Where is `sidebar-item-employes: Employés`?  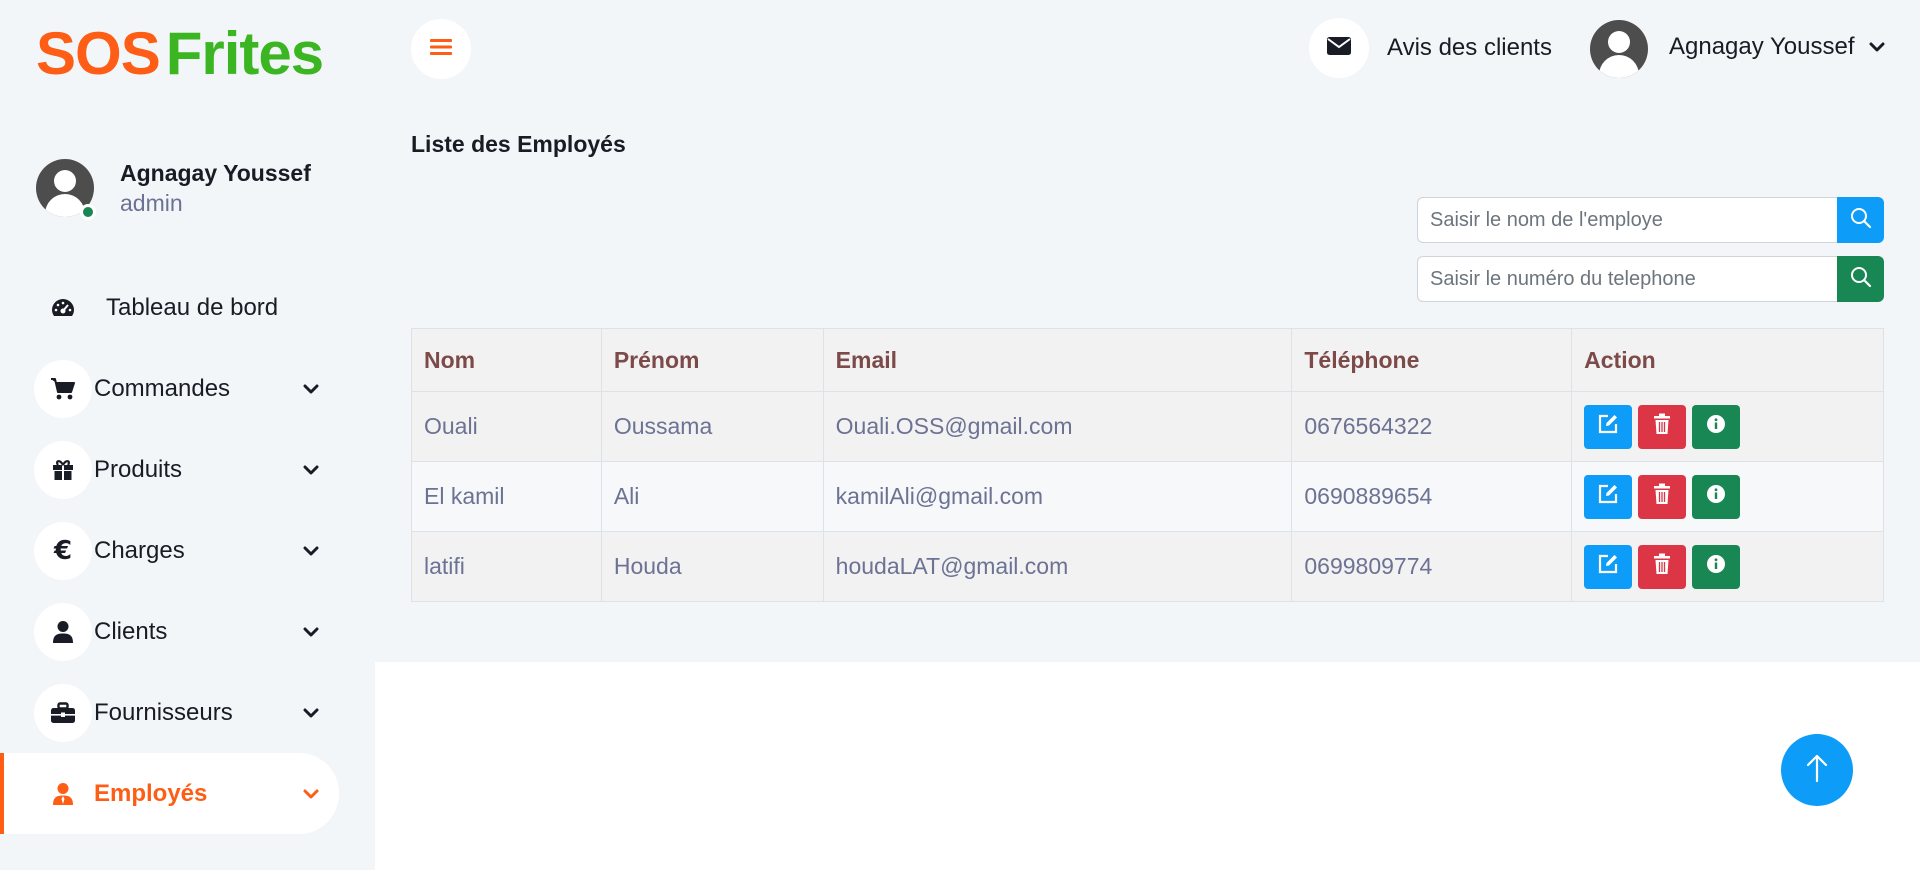 sidebar-item-employes: Employés is located at coordinates (169, 793).